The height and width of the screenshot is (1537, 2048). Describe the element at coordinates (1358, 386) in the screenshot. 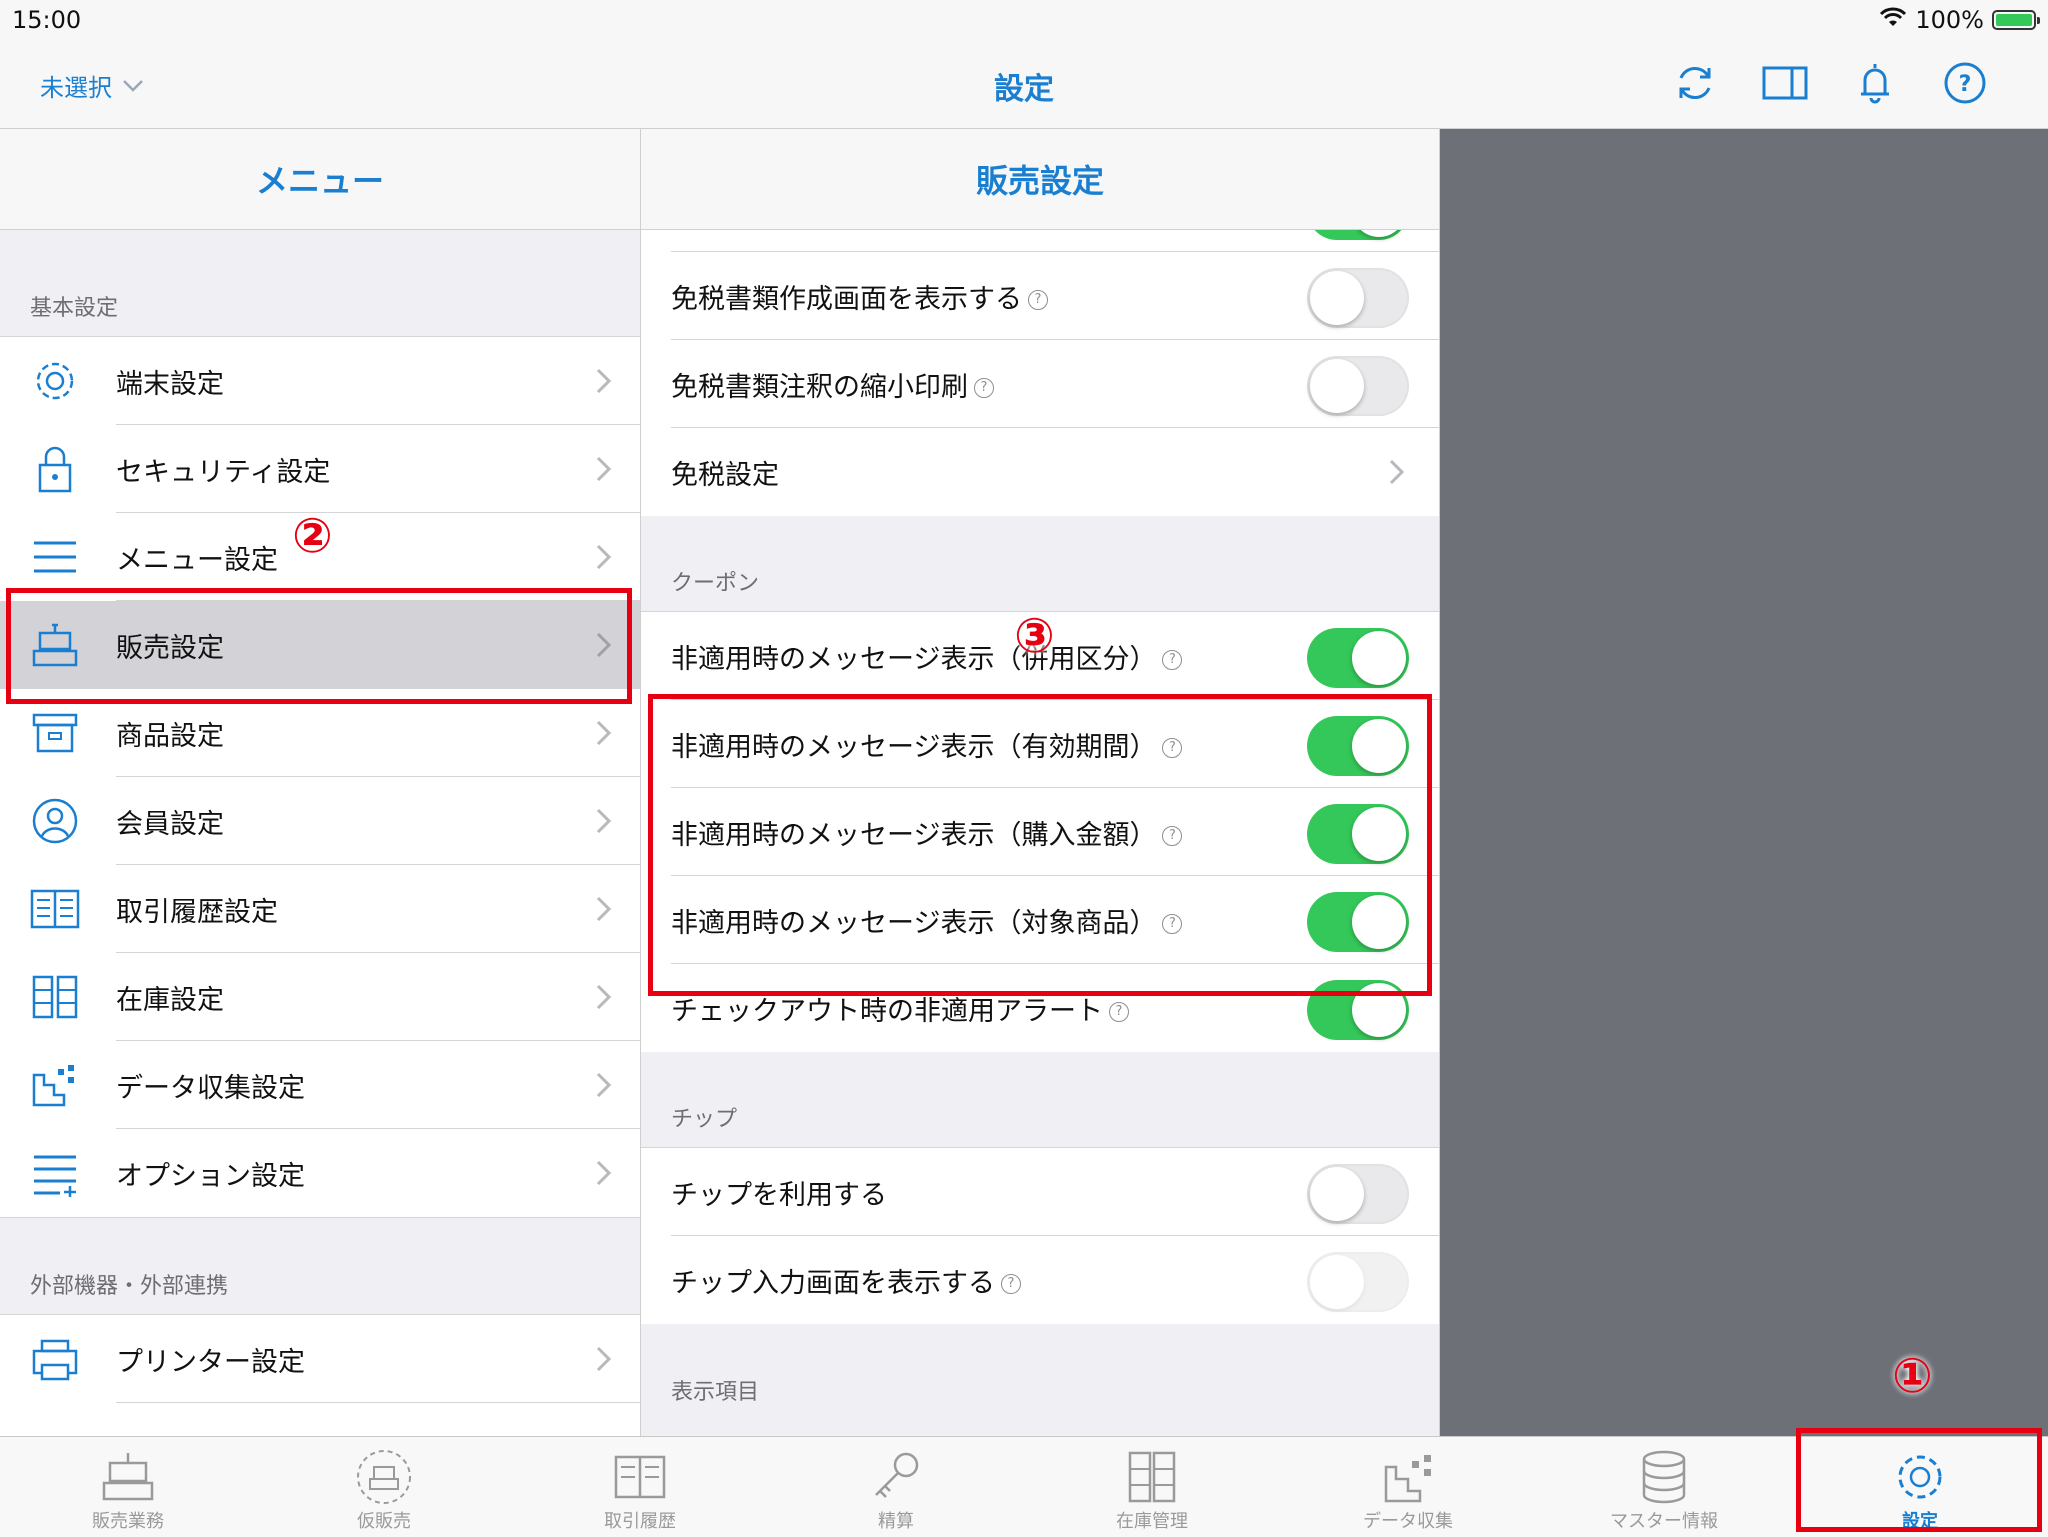

I see `toggle-tax-free-notes-print` at that location.